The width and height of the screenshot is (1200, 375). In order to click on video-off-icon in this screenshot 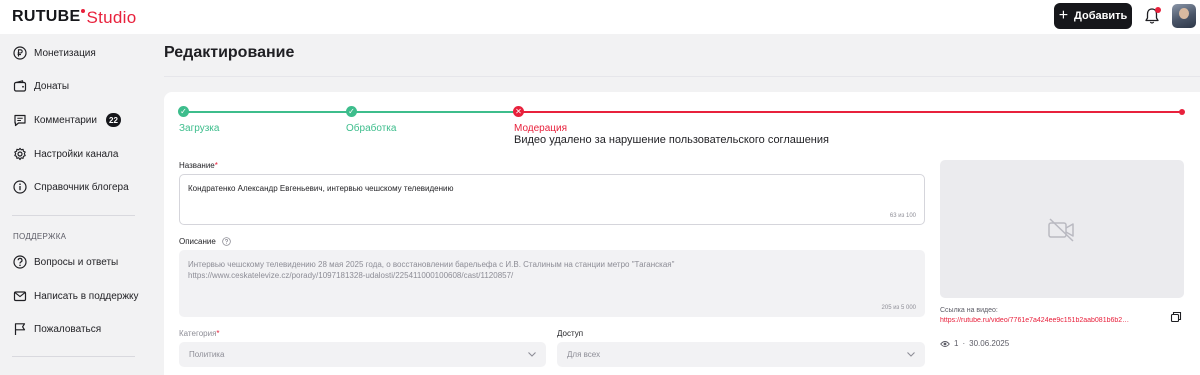, I will do `click(1061, 230)`.